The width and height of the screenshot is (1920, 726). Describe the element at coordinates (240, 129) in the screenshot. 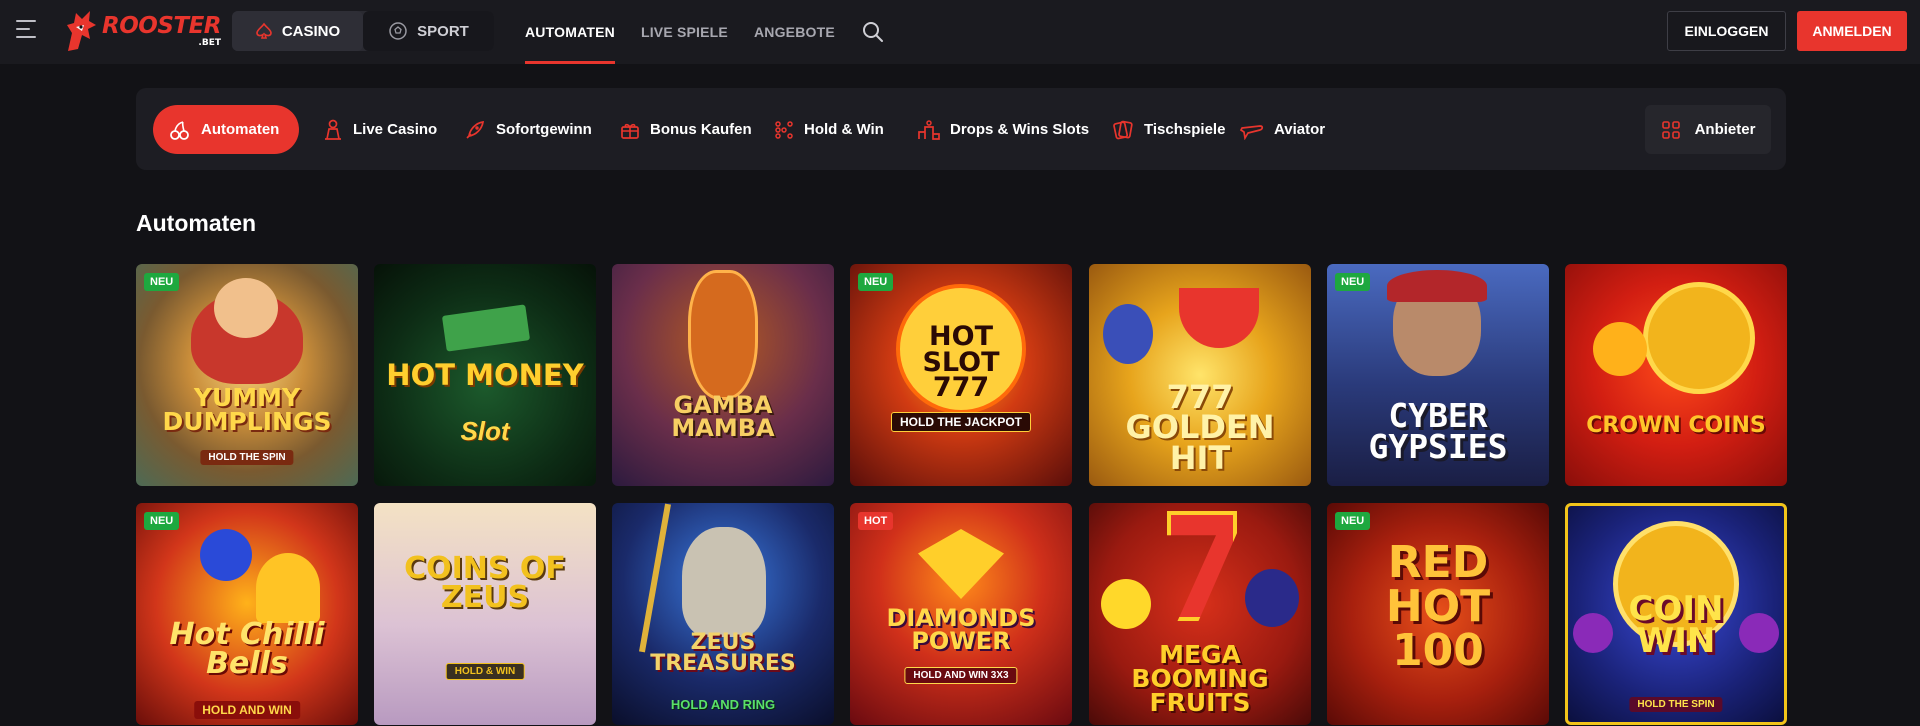

I see `category-label: Automaten` at that location.